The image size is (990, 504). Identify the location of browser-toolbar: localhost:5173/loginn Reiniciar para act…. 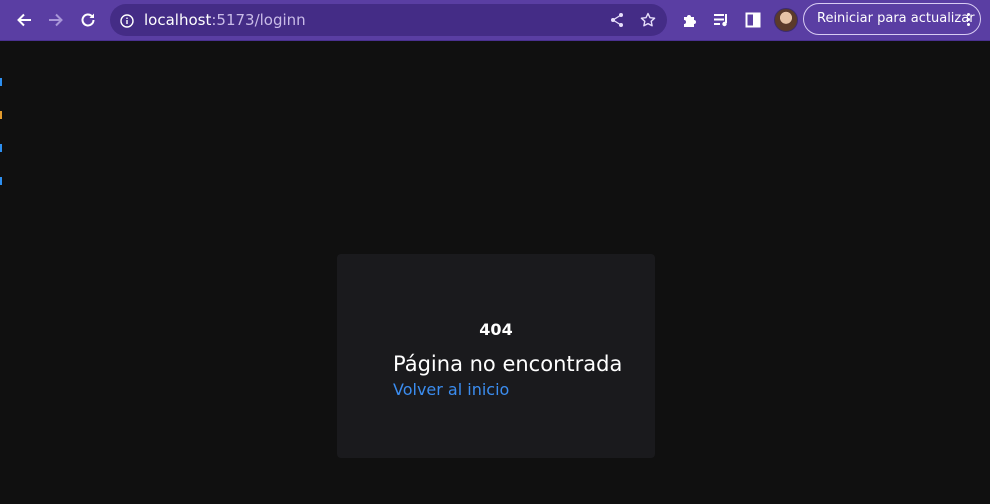
(495, 20).